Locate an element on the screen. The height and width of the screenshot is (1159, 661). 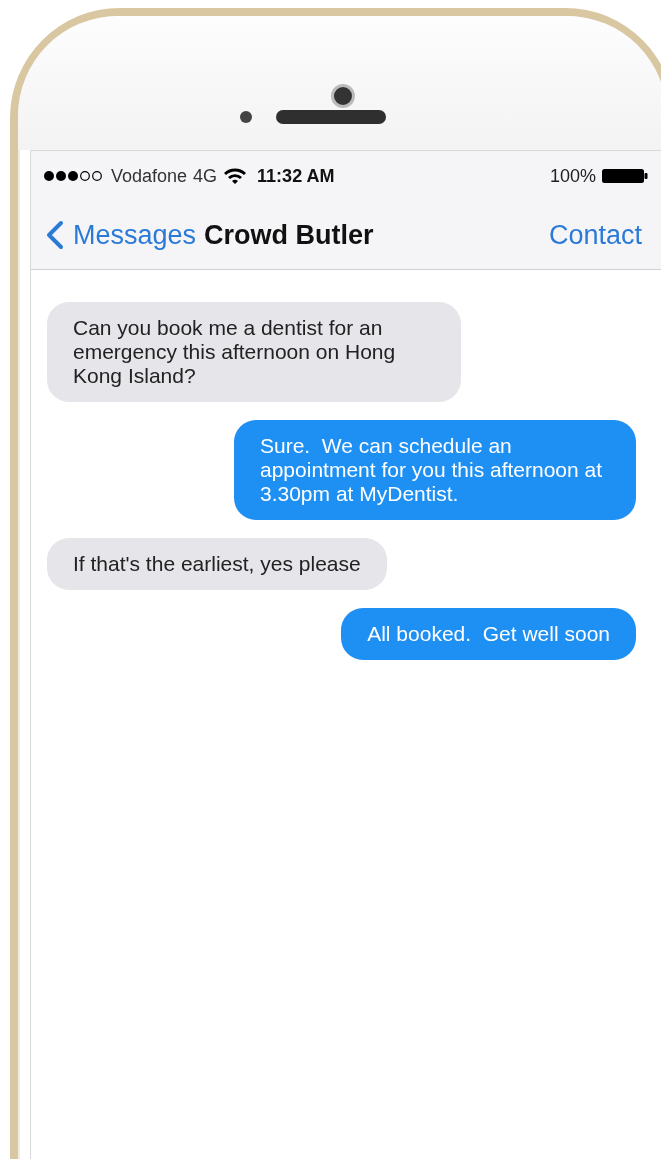
contact-link: Contact is located at coordinates (595, 235).